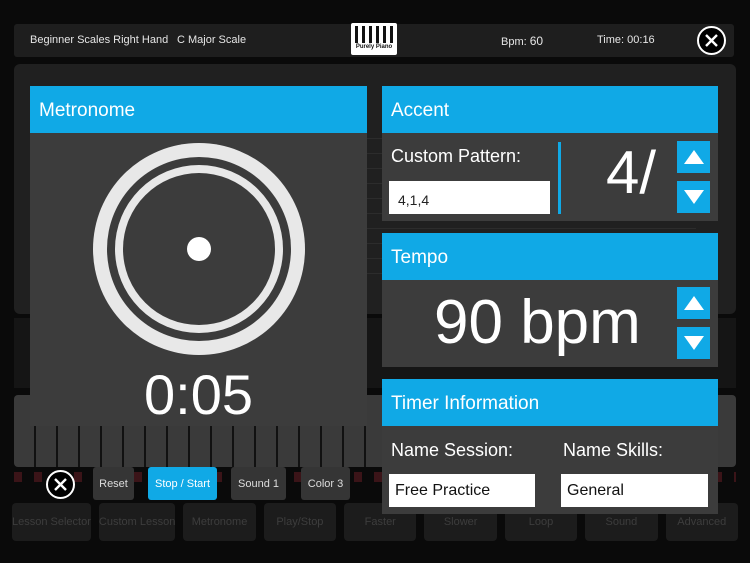 The width and height of the screenshot is (750, 563). I want to click on name-skills-label: Name Skills:, so click(613, 450).